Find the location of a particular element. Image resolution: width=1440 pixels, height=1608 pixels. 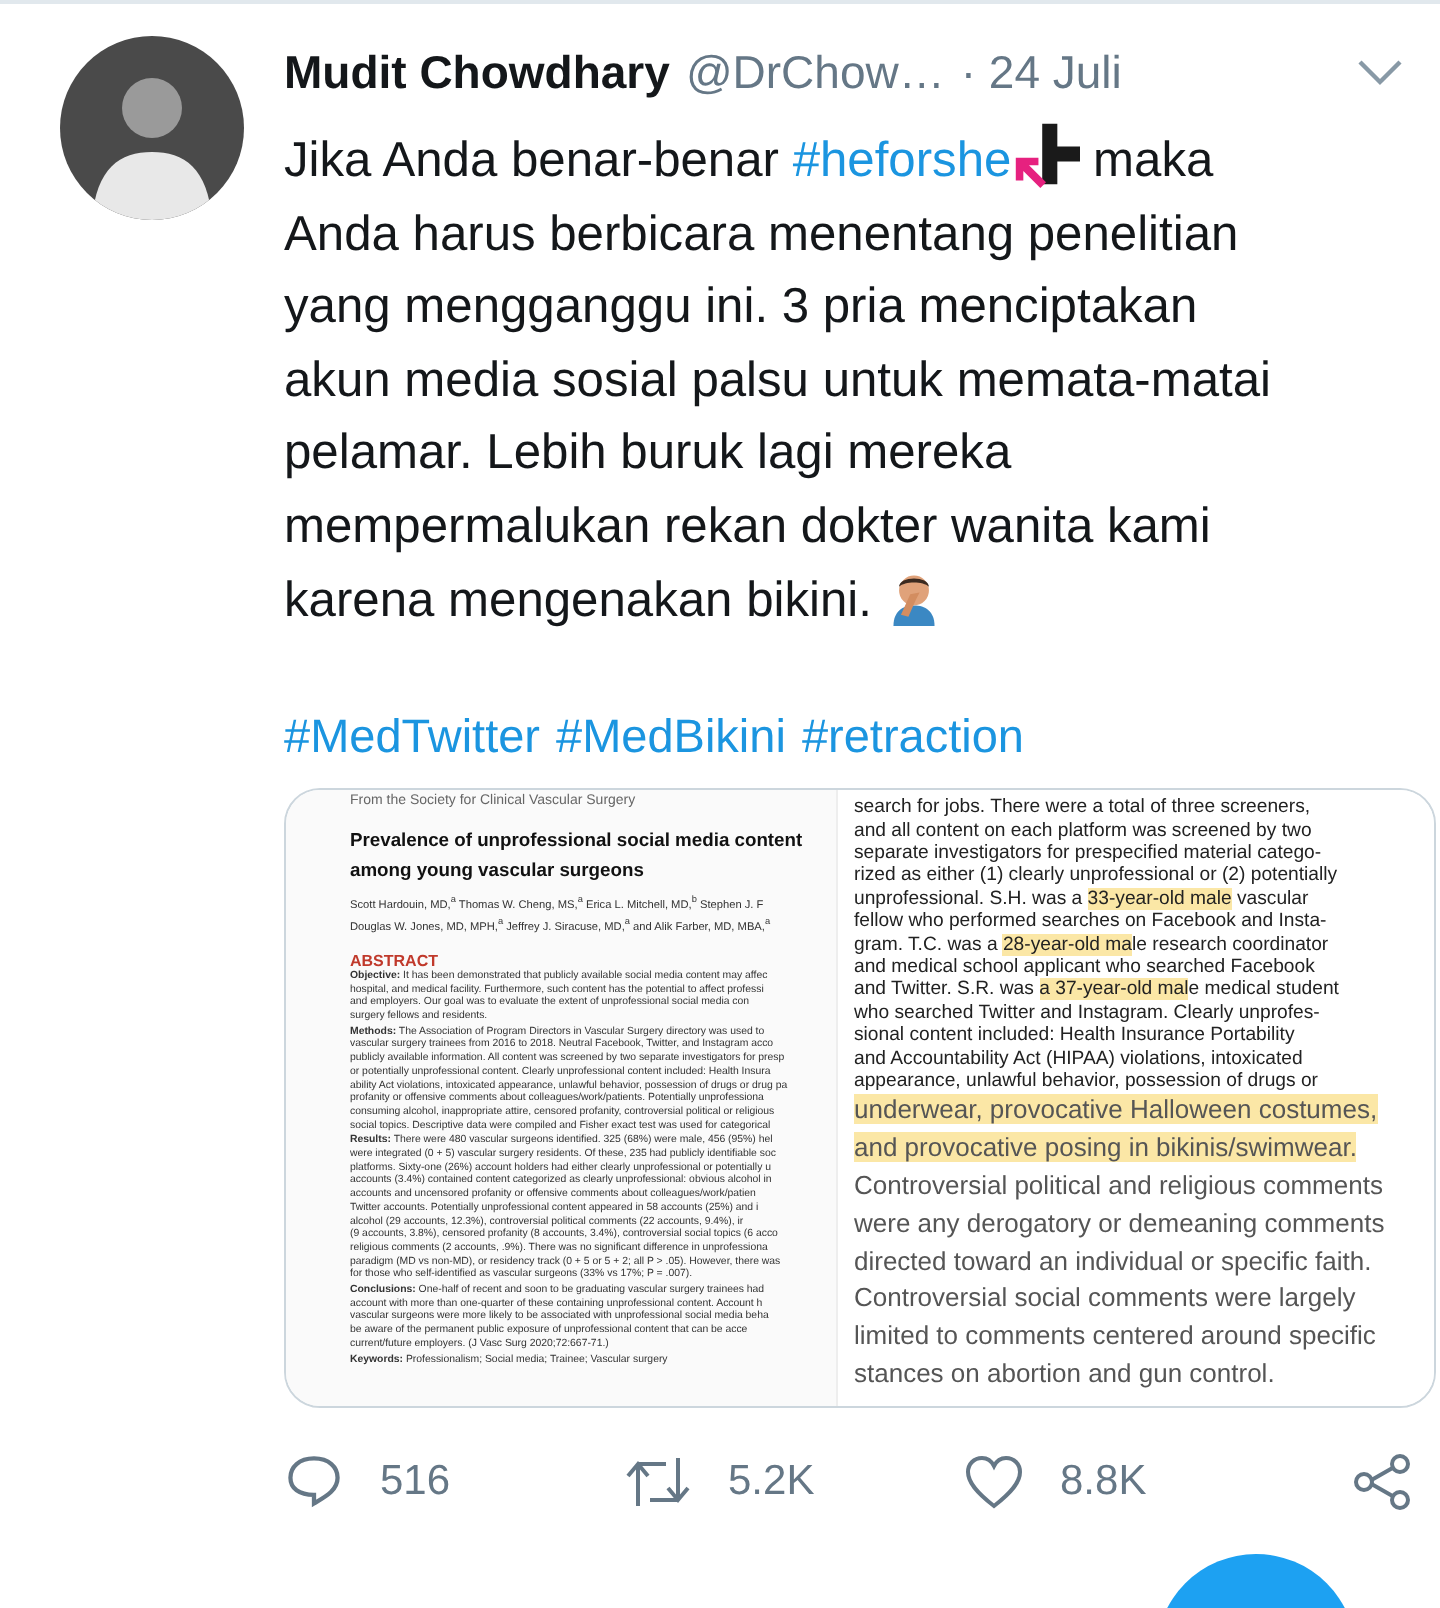

chevron-down-icon is located at coordinates (1380, 72).